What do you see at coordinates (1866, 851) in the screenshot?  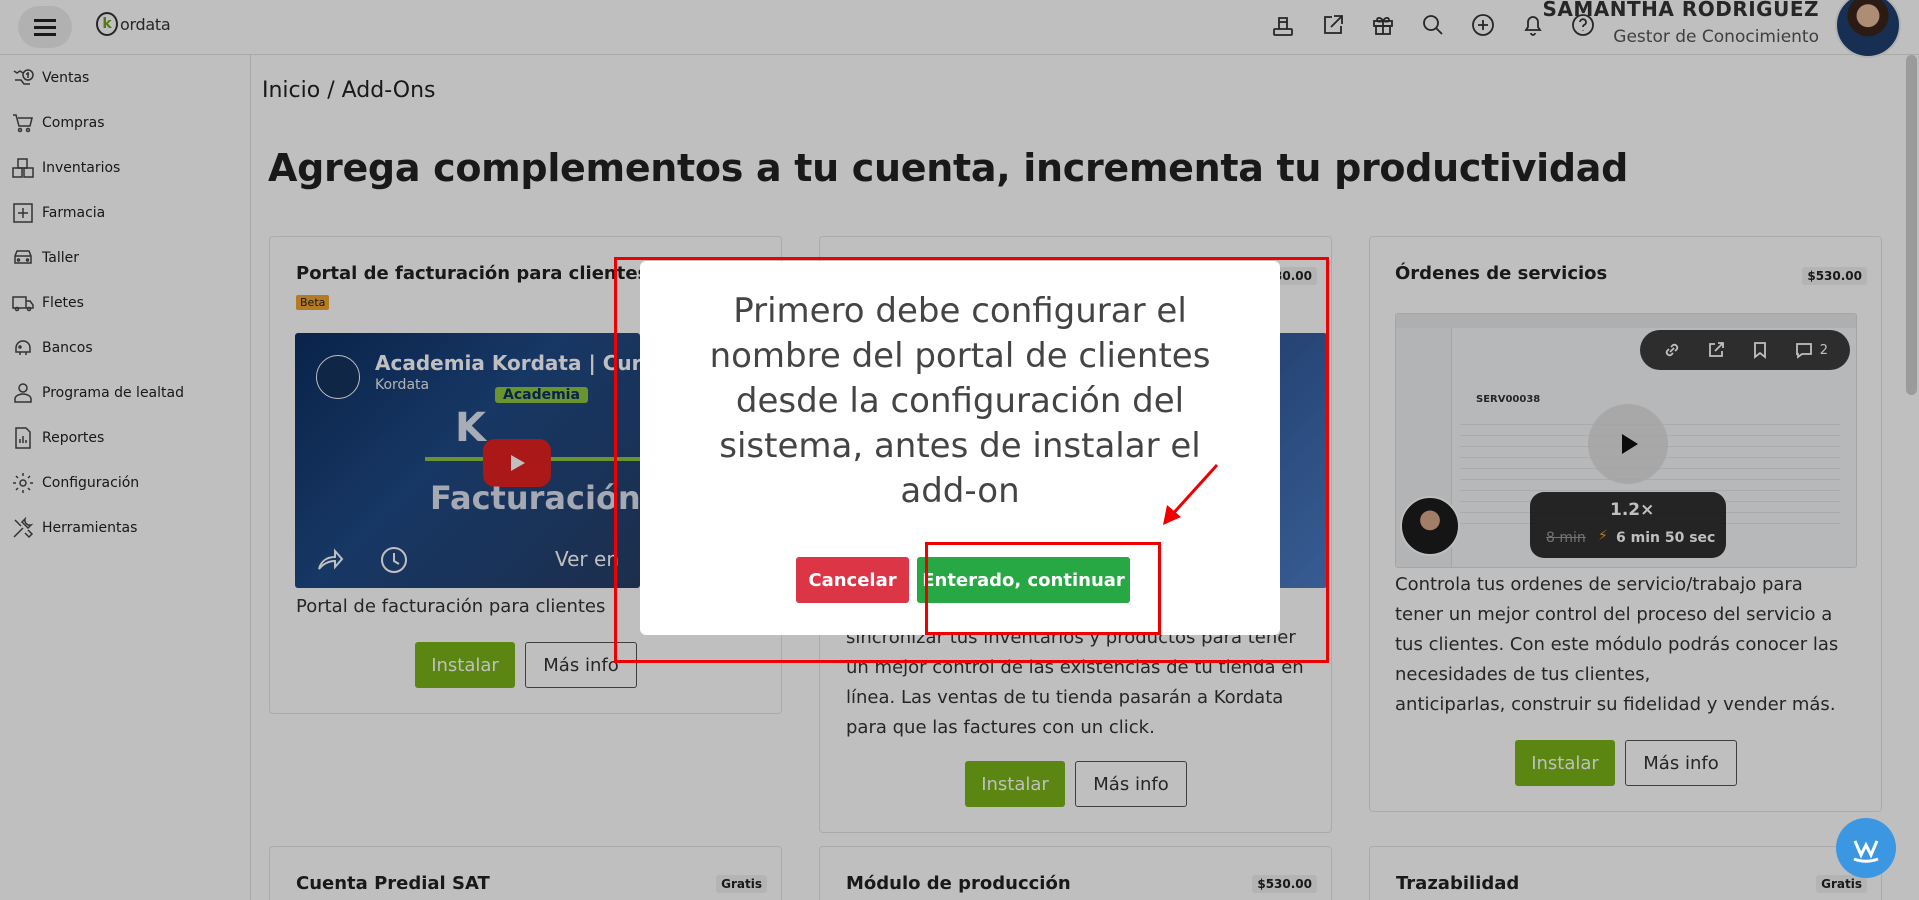 I see `chat-icon` at bounding box center [1866, 851].